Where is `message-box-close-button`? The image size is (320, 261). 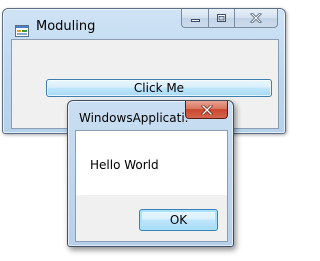 message-box-close-button is located at coordinates (206, 110).